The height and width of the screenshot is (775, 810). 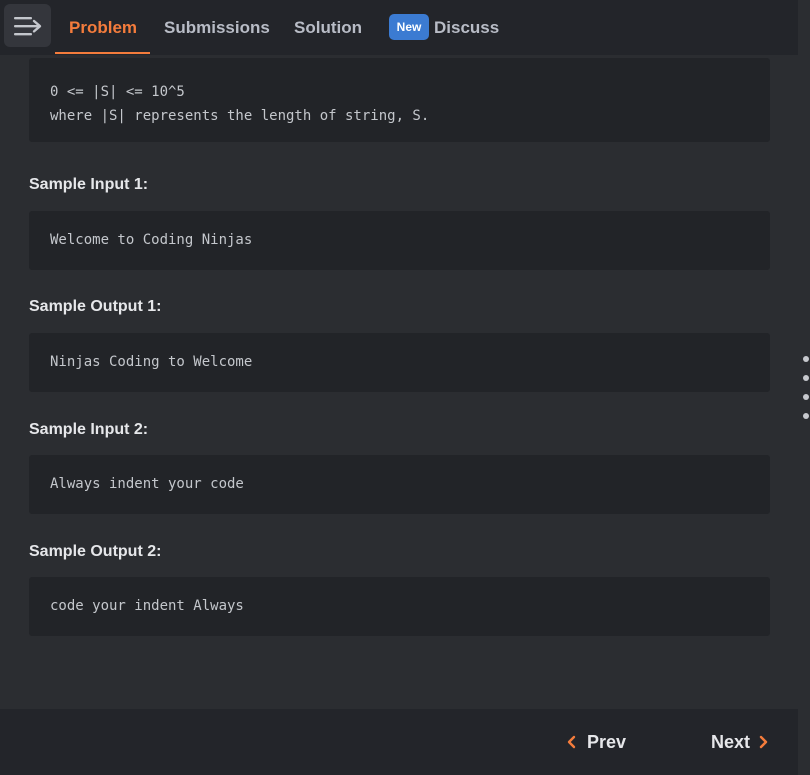 I want to click on menu-collapse-icon, so click(x=27, y=25).